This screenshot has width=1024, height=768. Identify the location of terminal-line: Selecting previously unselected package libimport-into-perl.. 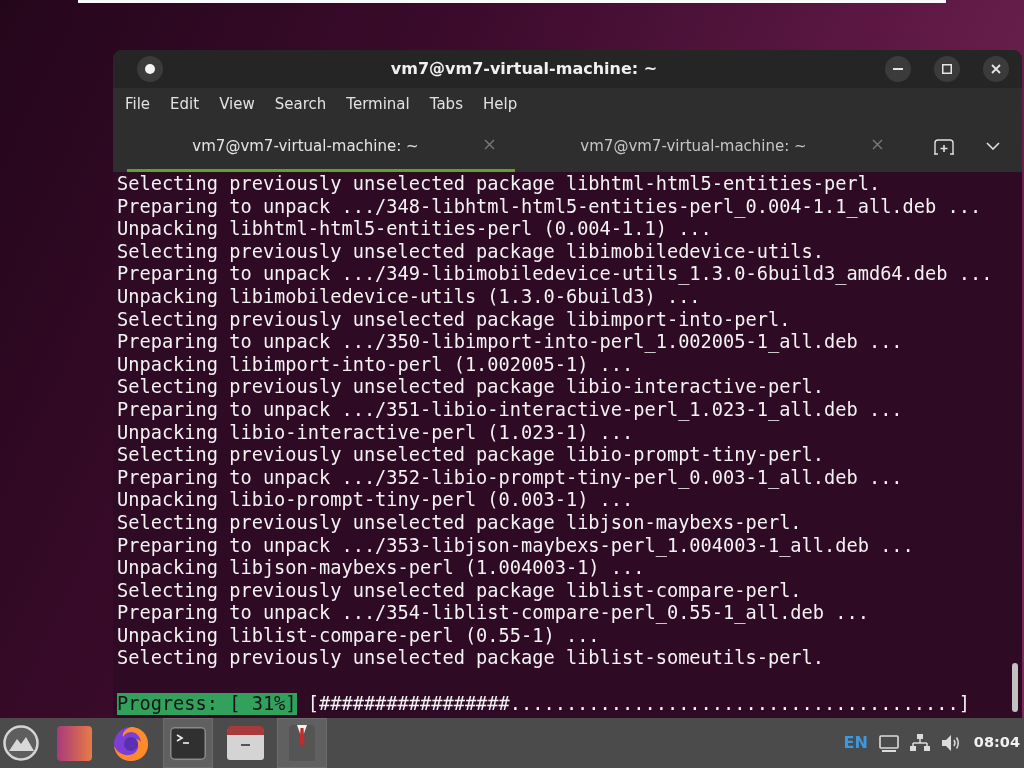
(454, 320).